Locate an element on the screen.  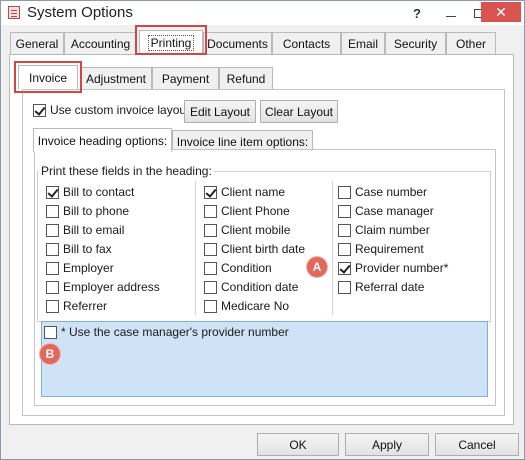
provider-number-checkbox is located at coordinates (344, 268).